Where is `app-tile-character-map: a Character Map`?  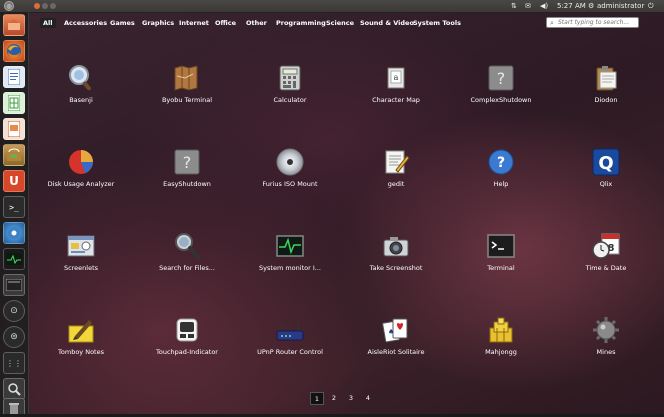 app-tile-character-map: a Character Map is located at coordinates (396, 94).